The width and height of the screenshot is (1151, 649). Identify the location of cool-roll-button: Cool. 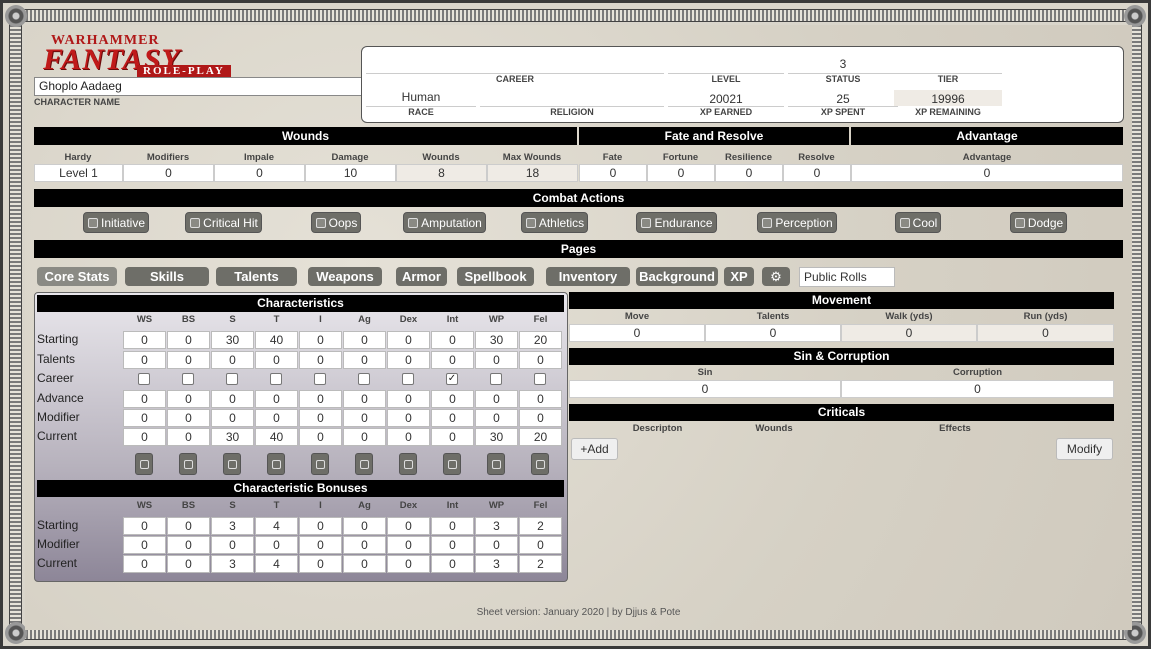
(918, 222).